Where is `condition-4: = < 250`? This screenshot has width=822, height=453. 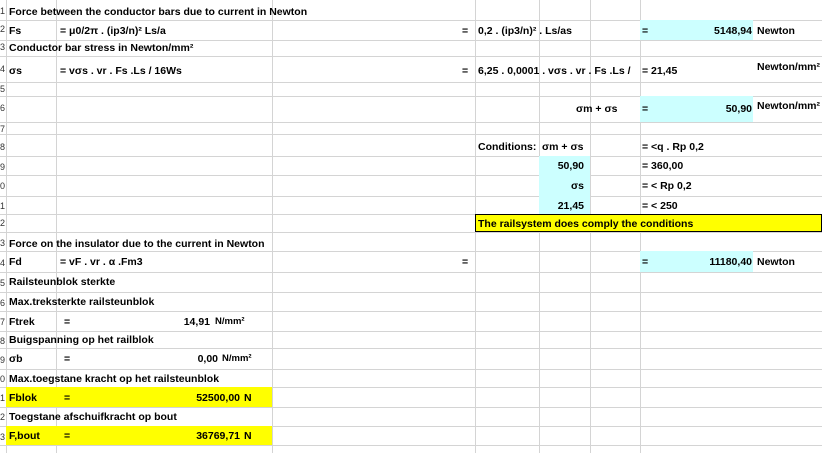 condition-4: = < 250 is located at coordinates (660, 206).